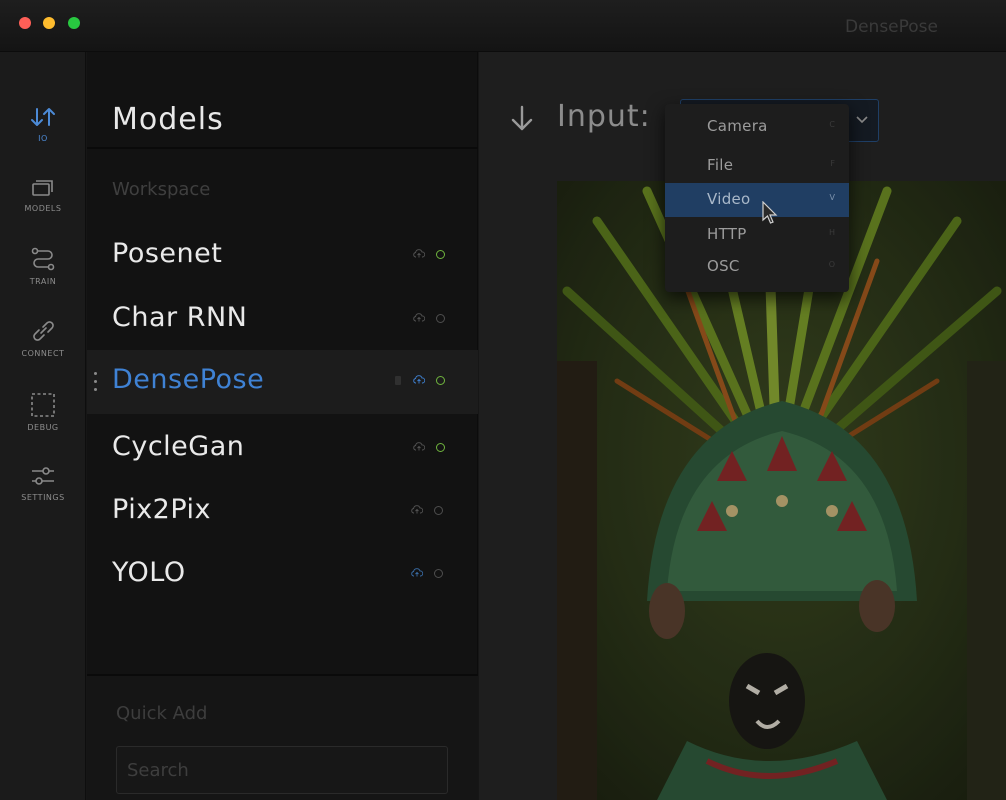 The image size is (1006, 800). Describe the element at coordinates (282, 320) in the screenshot. I see `model-row-char-rnn: Char RNN` at that location.